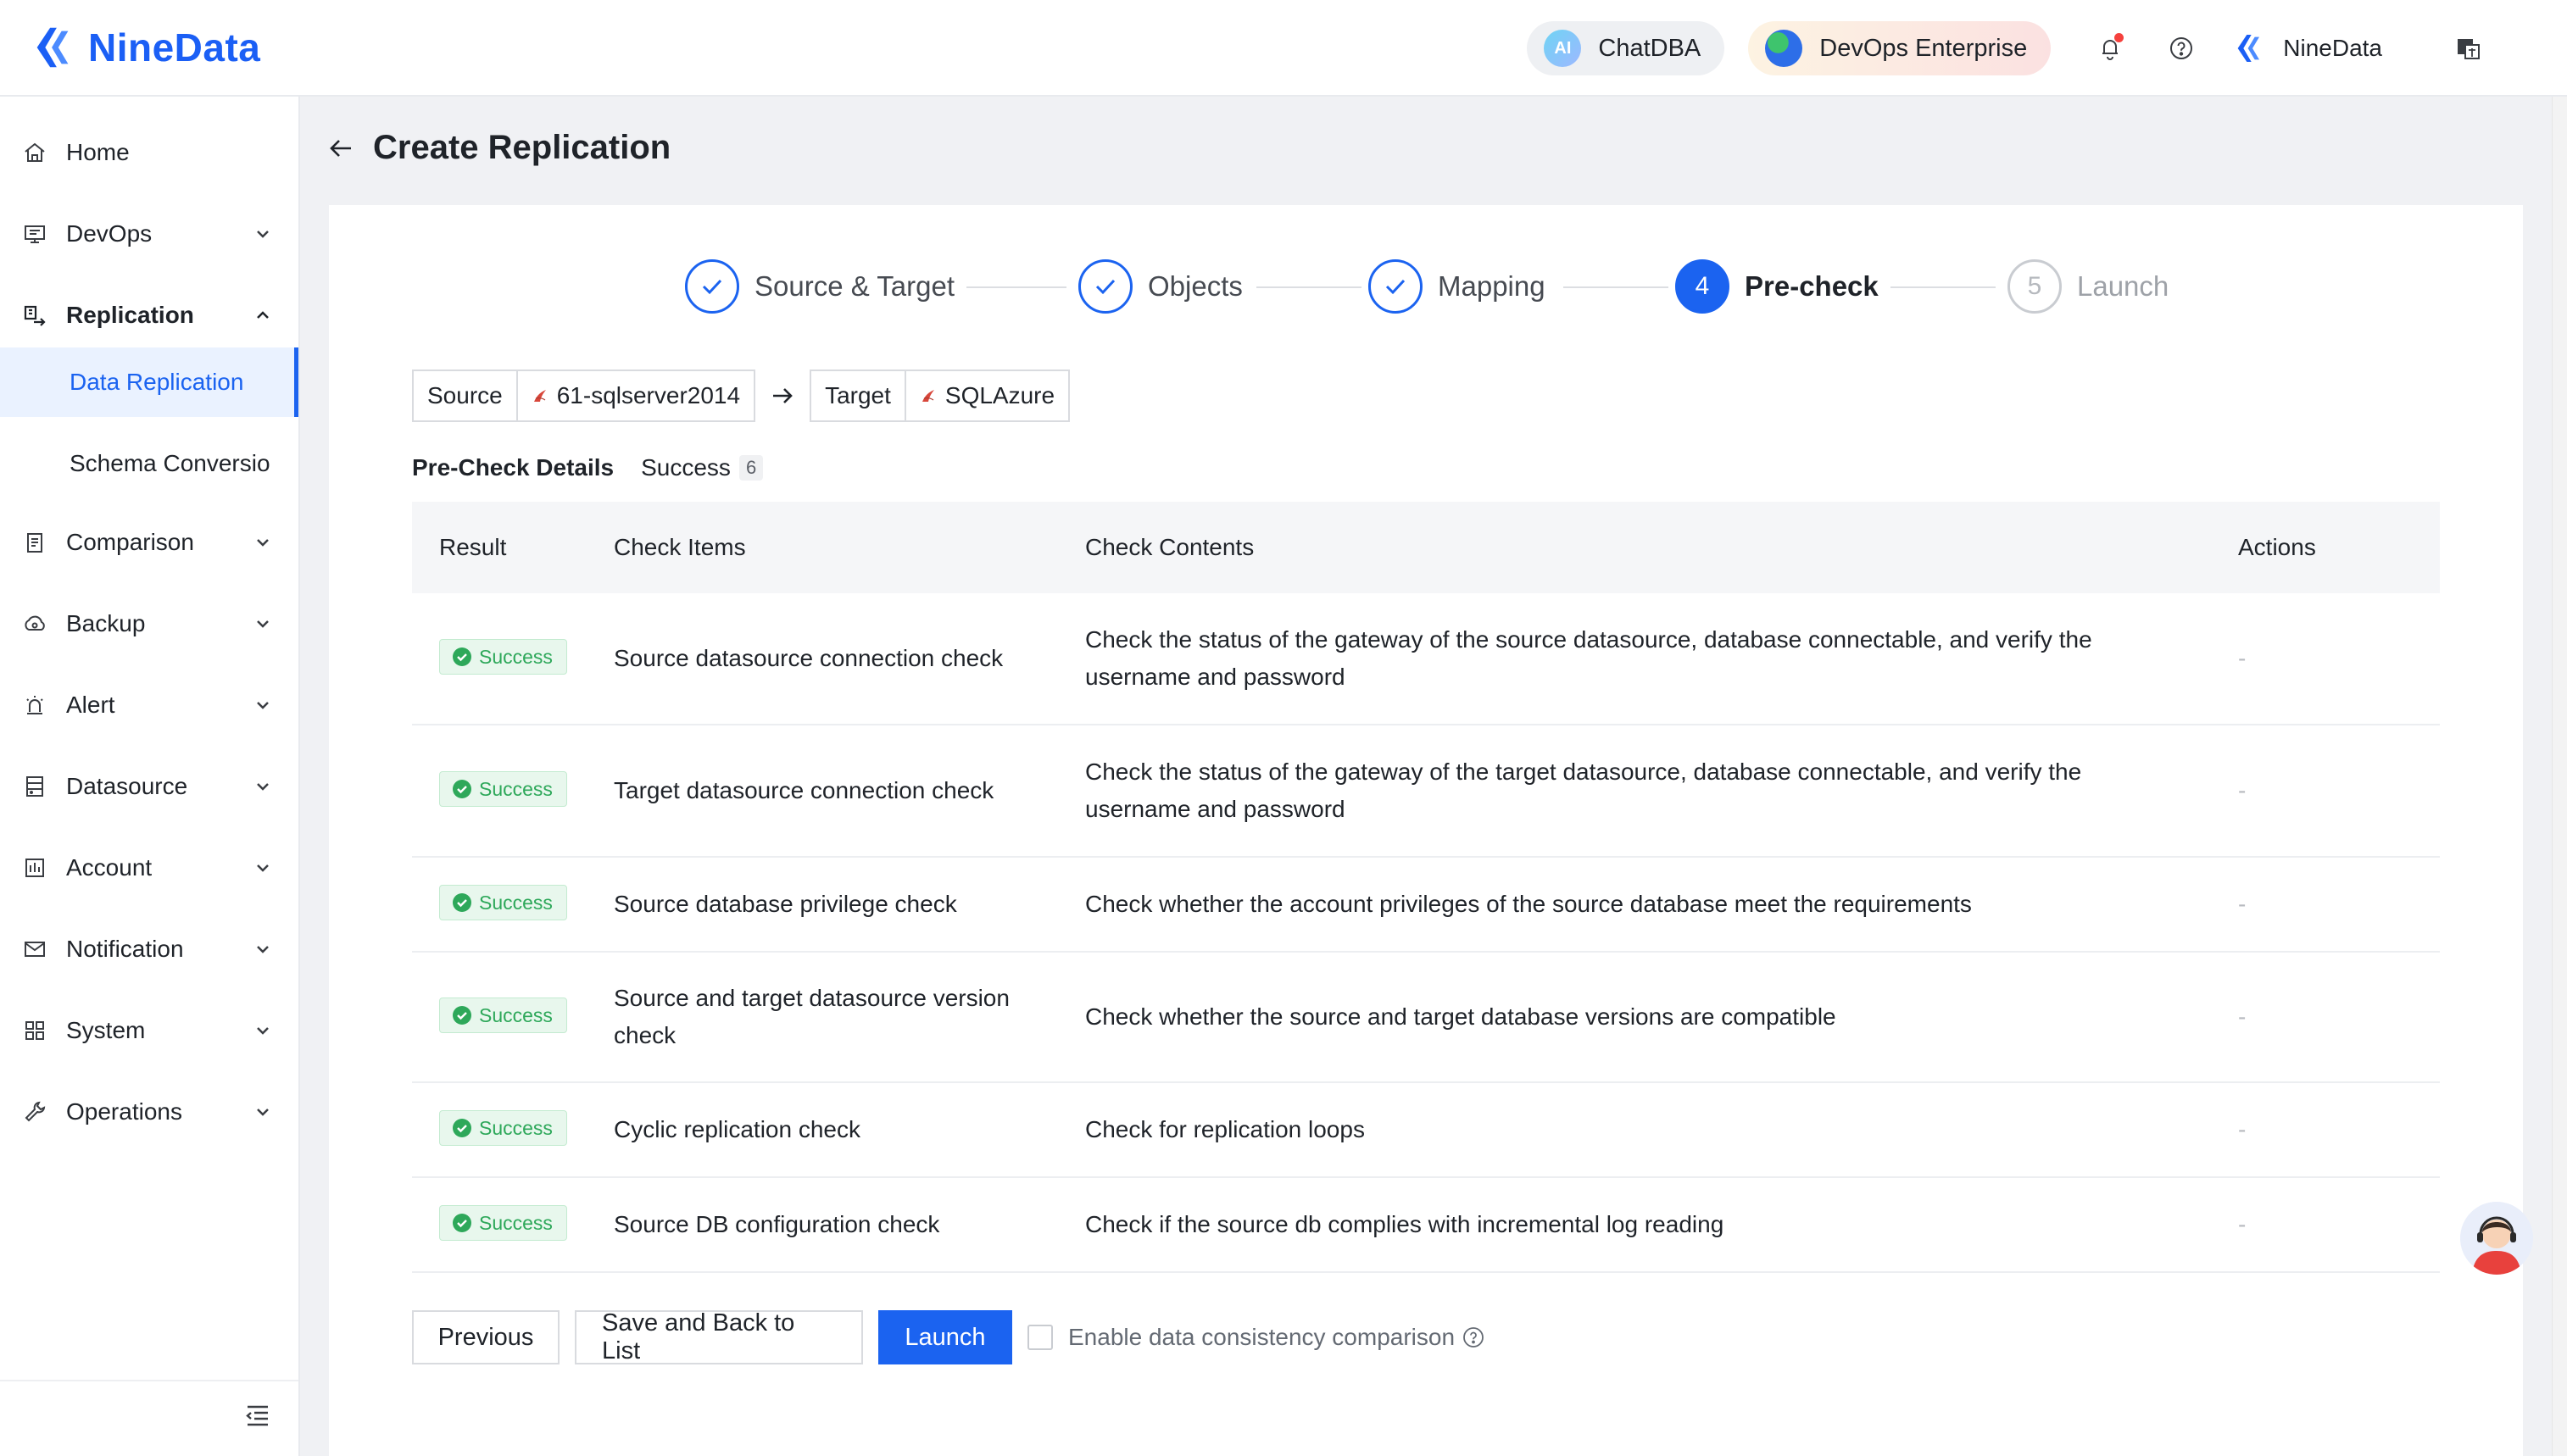 This screenshot has width=2567, height=1456. What do you see at coordinates (1040, 1337) in the screenshot?
I see `consistency-comparison-checkbox` at bounding box center [1040, 1337].